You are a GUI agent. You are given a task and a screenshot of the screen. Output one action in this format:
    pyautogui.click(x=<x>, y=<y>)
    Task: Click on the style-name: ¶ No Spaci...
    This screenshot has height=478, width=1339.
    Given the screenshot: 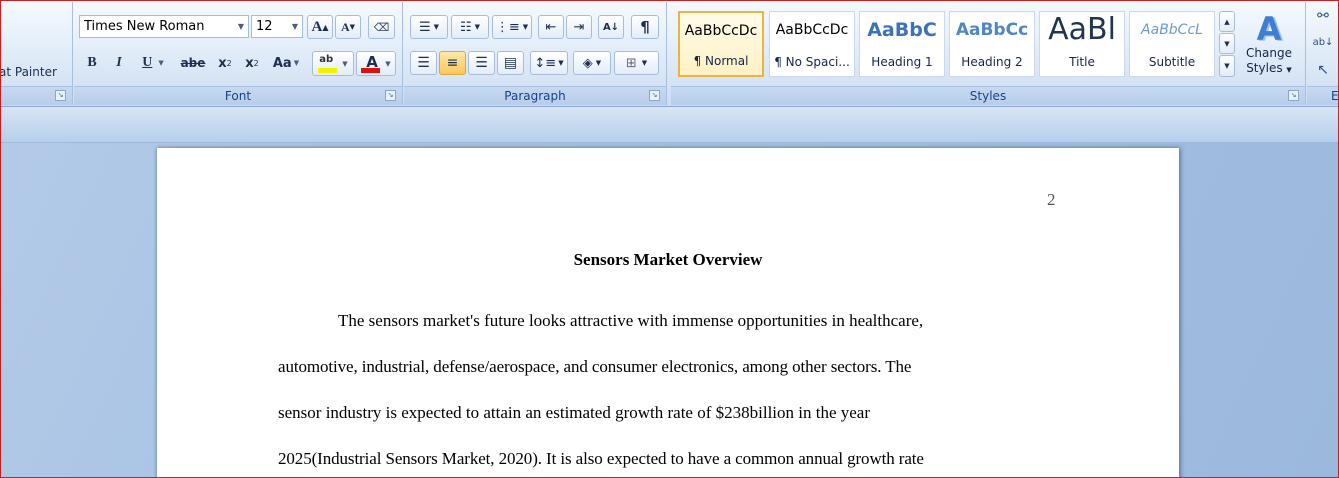 What is the action you would take?
    pyautogui.click(x=812, y=62)
    